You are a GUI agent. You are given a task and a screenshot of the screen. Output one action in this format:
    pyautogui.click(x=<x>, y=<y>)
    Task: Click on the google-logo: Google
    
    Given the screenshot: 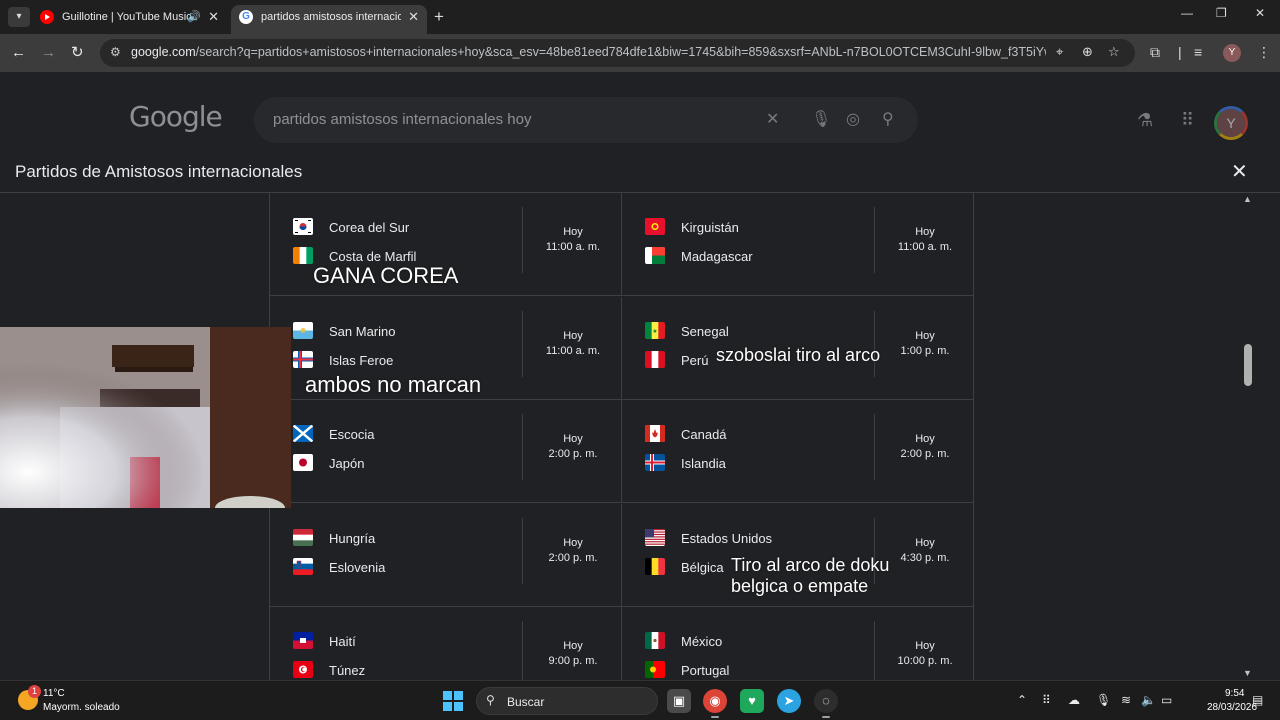 What is the action you would take?
    pyautogui.click(x=176, y=116)
    